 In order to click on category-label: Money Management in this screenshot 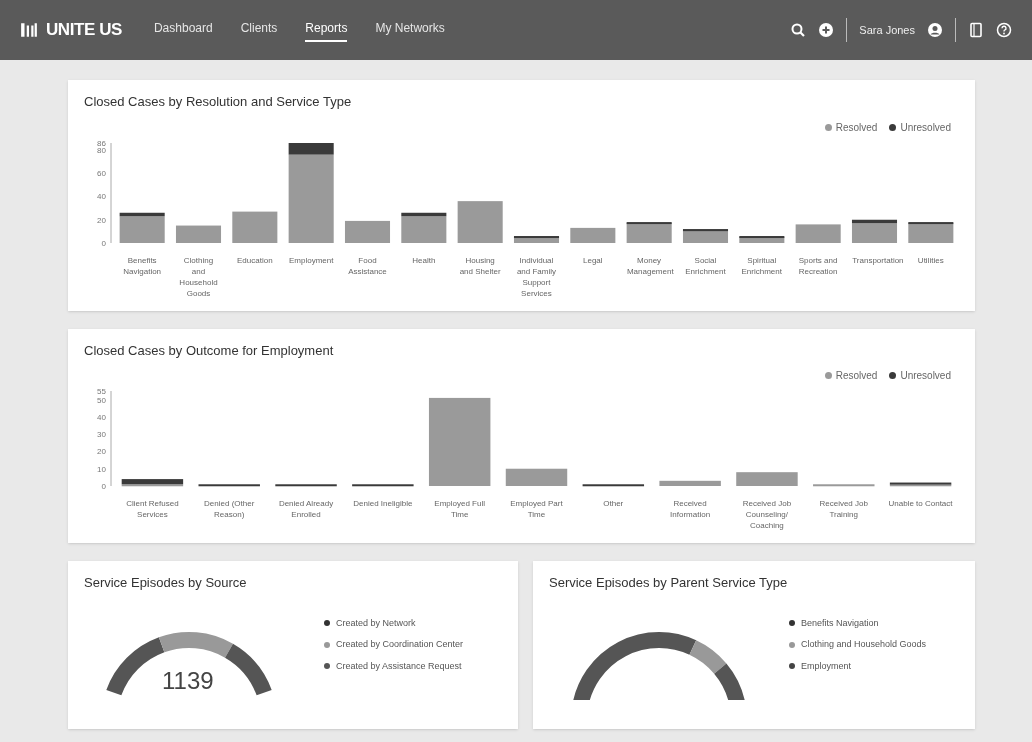, I will do `click(650, 266)`.